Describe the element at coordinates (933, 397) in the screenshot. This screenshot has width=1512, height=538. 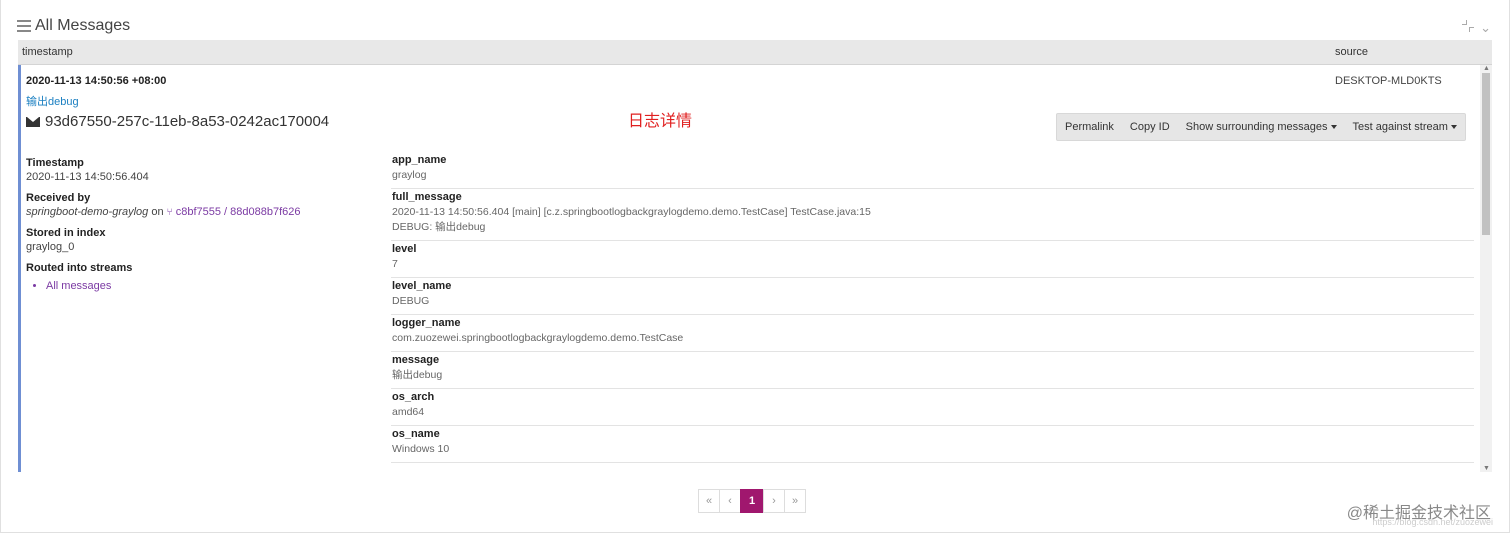
I see `field-key: os_arch` at that location.